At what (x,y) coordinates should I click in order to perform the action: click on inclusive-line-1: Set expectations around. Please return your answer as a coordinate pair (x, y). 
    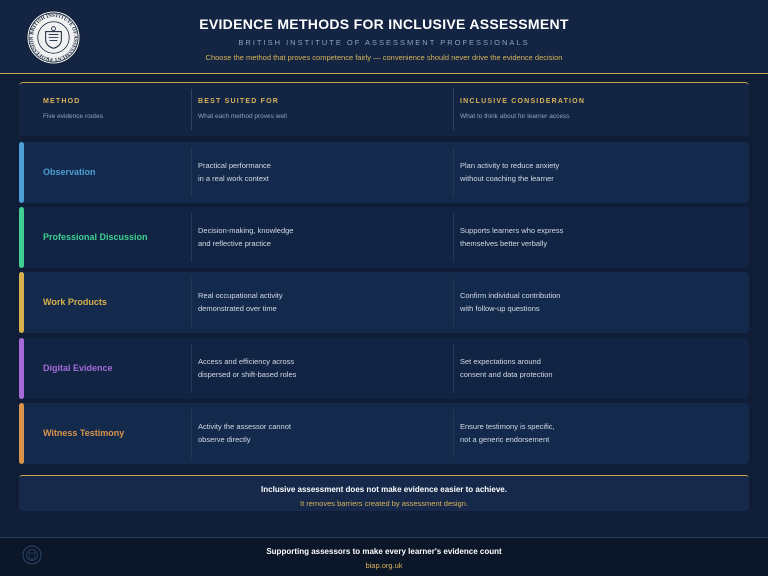
    Looking at the image, I should click on (500, 361).